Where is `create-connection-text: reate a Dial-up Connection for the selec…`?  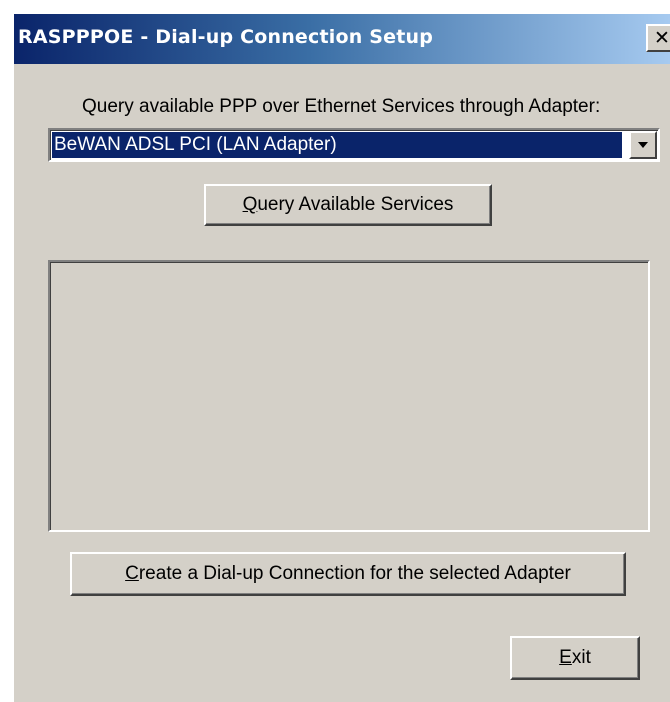 create-connection-text: reate a Dial-up Connection for the selec… is located at coordinates (354, 573).